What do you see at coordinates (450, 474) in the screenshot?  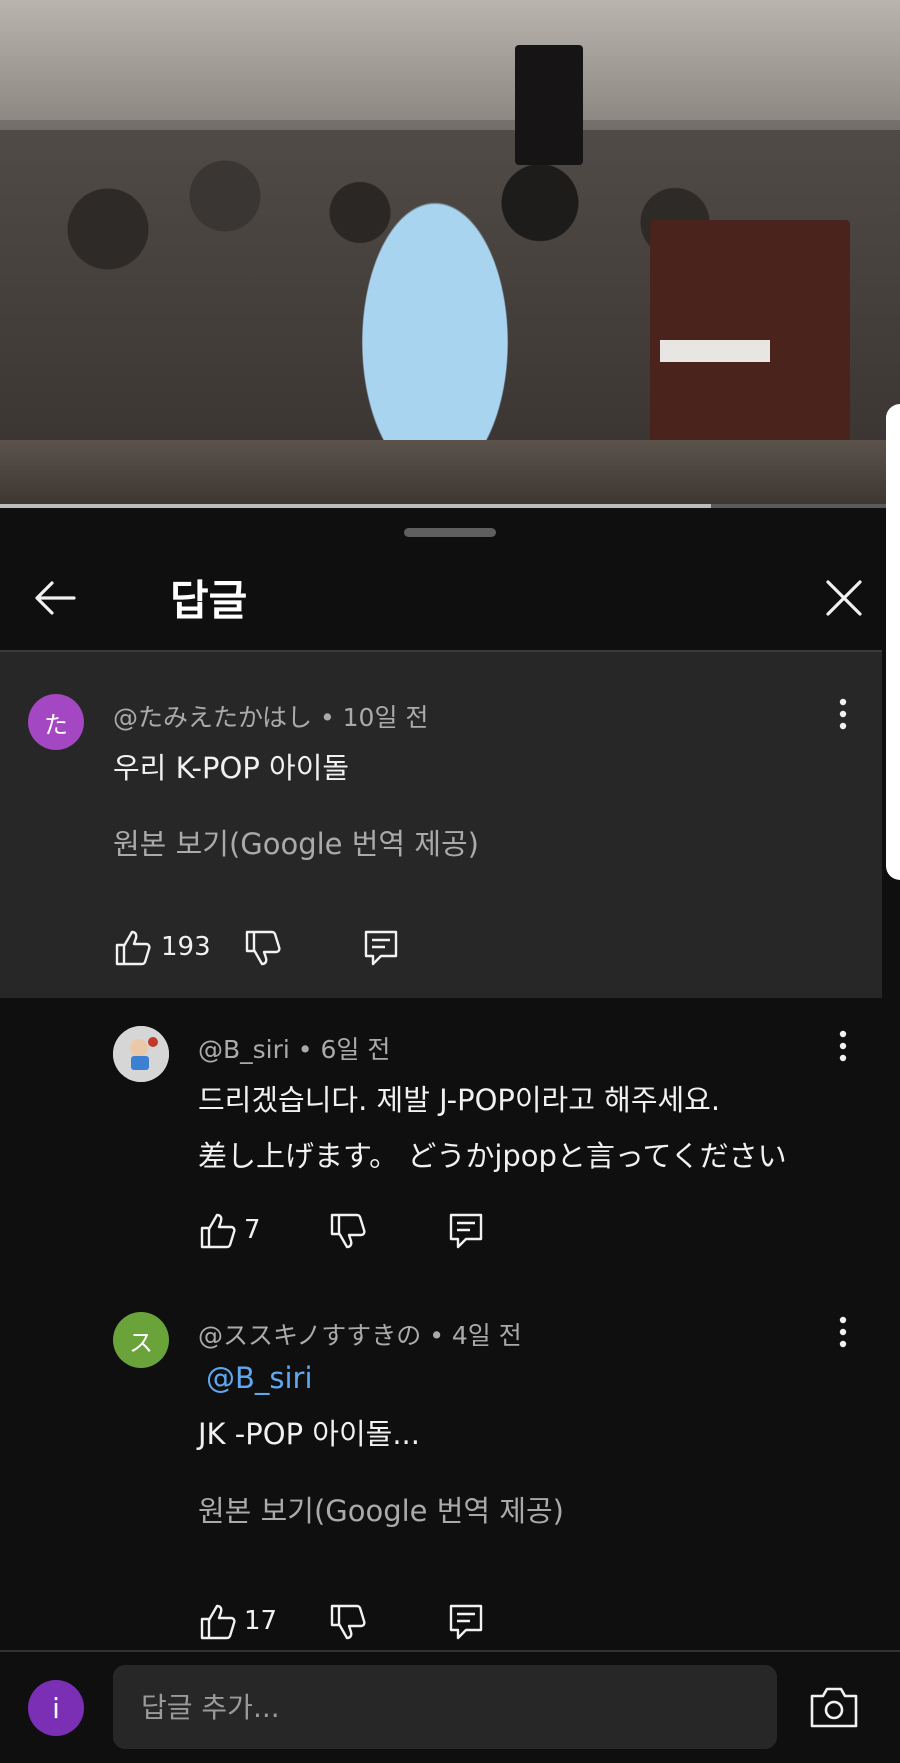 I see `video-floor` at bounding box center [450, 474].